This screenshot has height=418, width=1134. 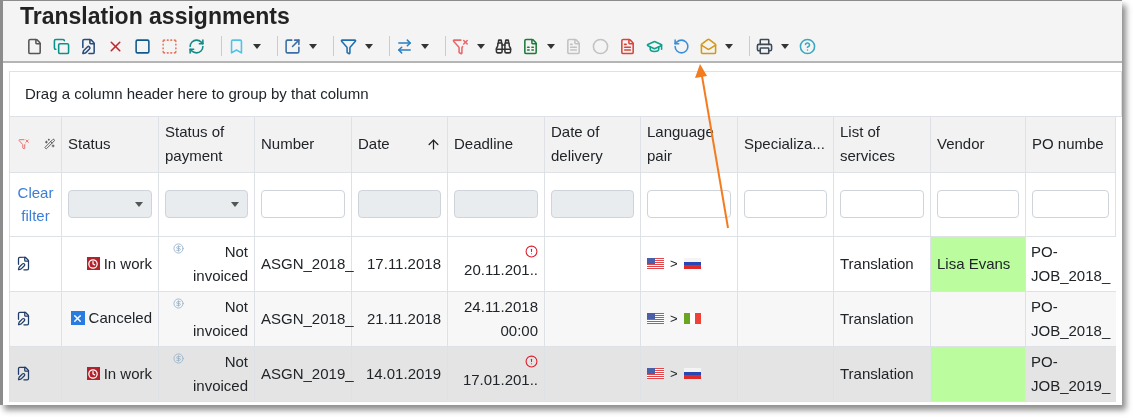 I want to click on column-header: PO numbe, so click(x=1068, y=144).